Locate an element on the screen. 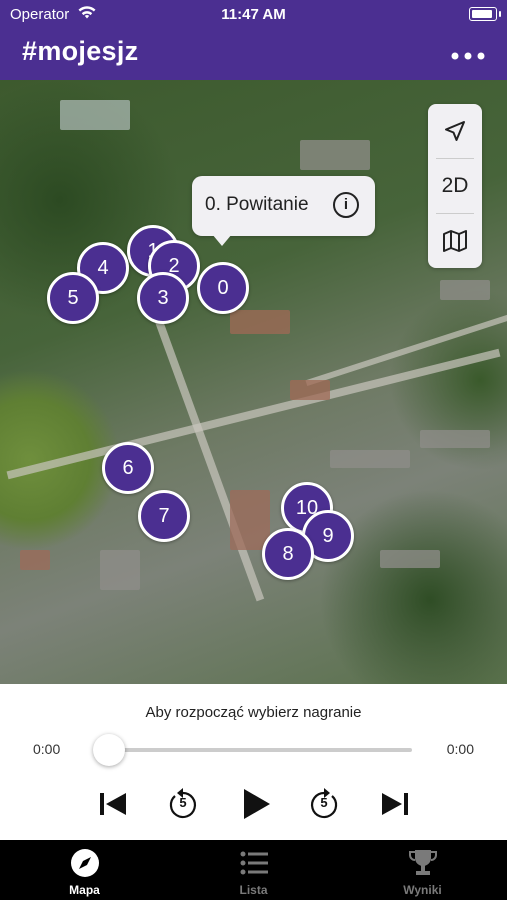 This screenshot has height=900, width=507. more-horizontal-icon is located at coordinates (468, 56).